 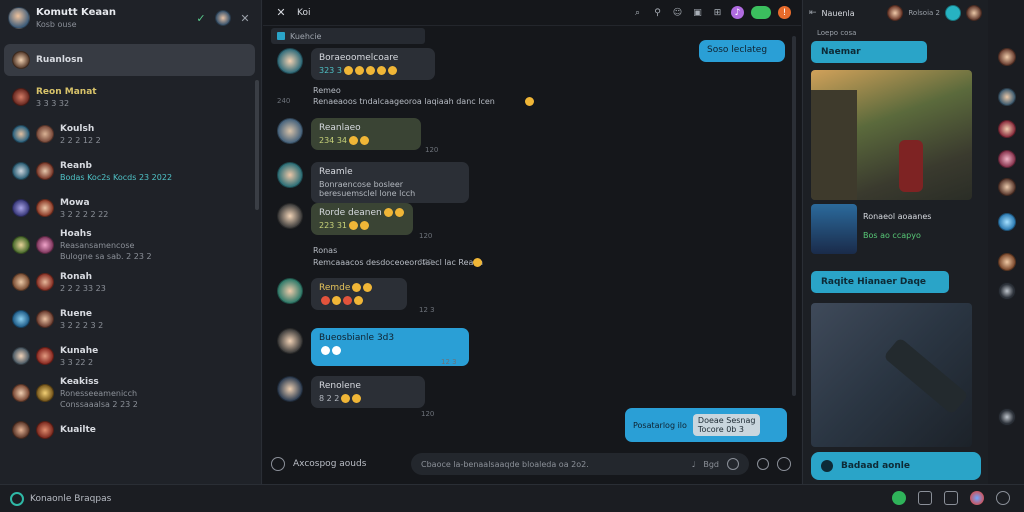 I want to click on message-bubble: Rorde deanen 223 31, so click(x=362, y=219).